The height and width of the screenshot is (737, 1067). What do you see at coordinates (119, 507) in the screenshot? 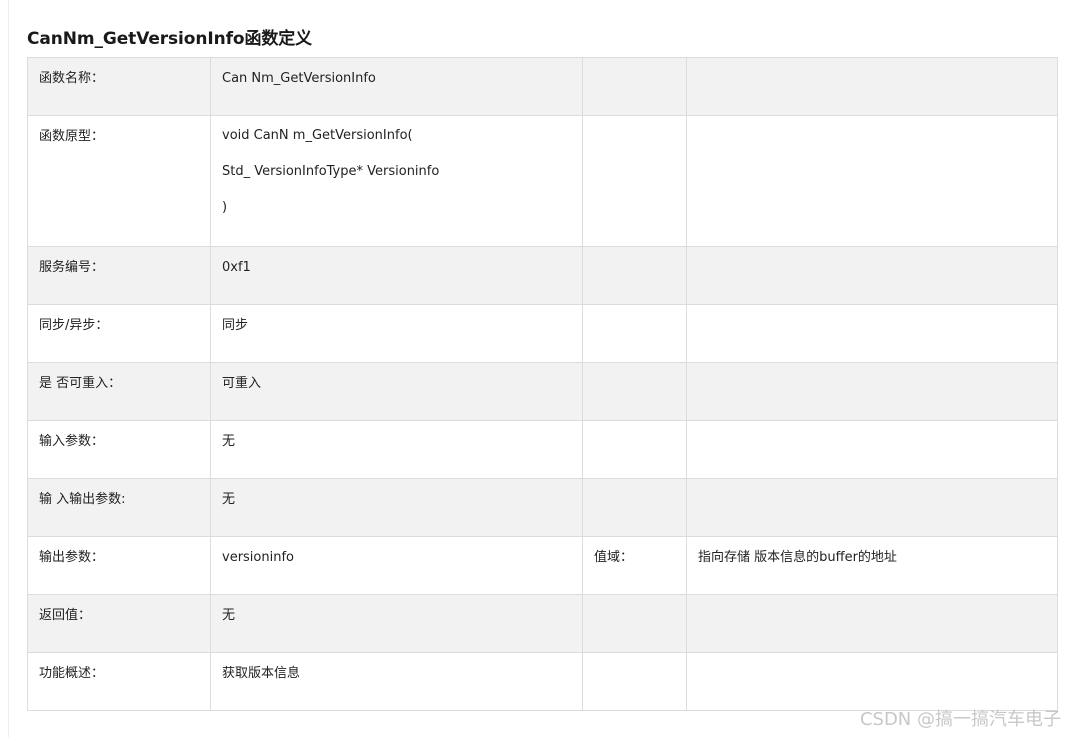
I see `row-label-cell: 输 入输出参数:` at bounding box center [119, 507].